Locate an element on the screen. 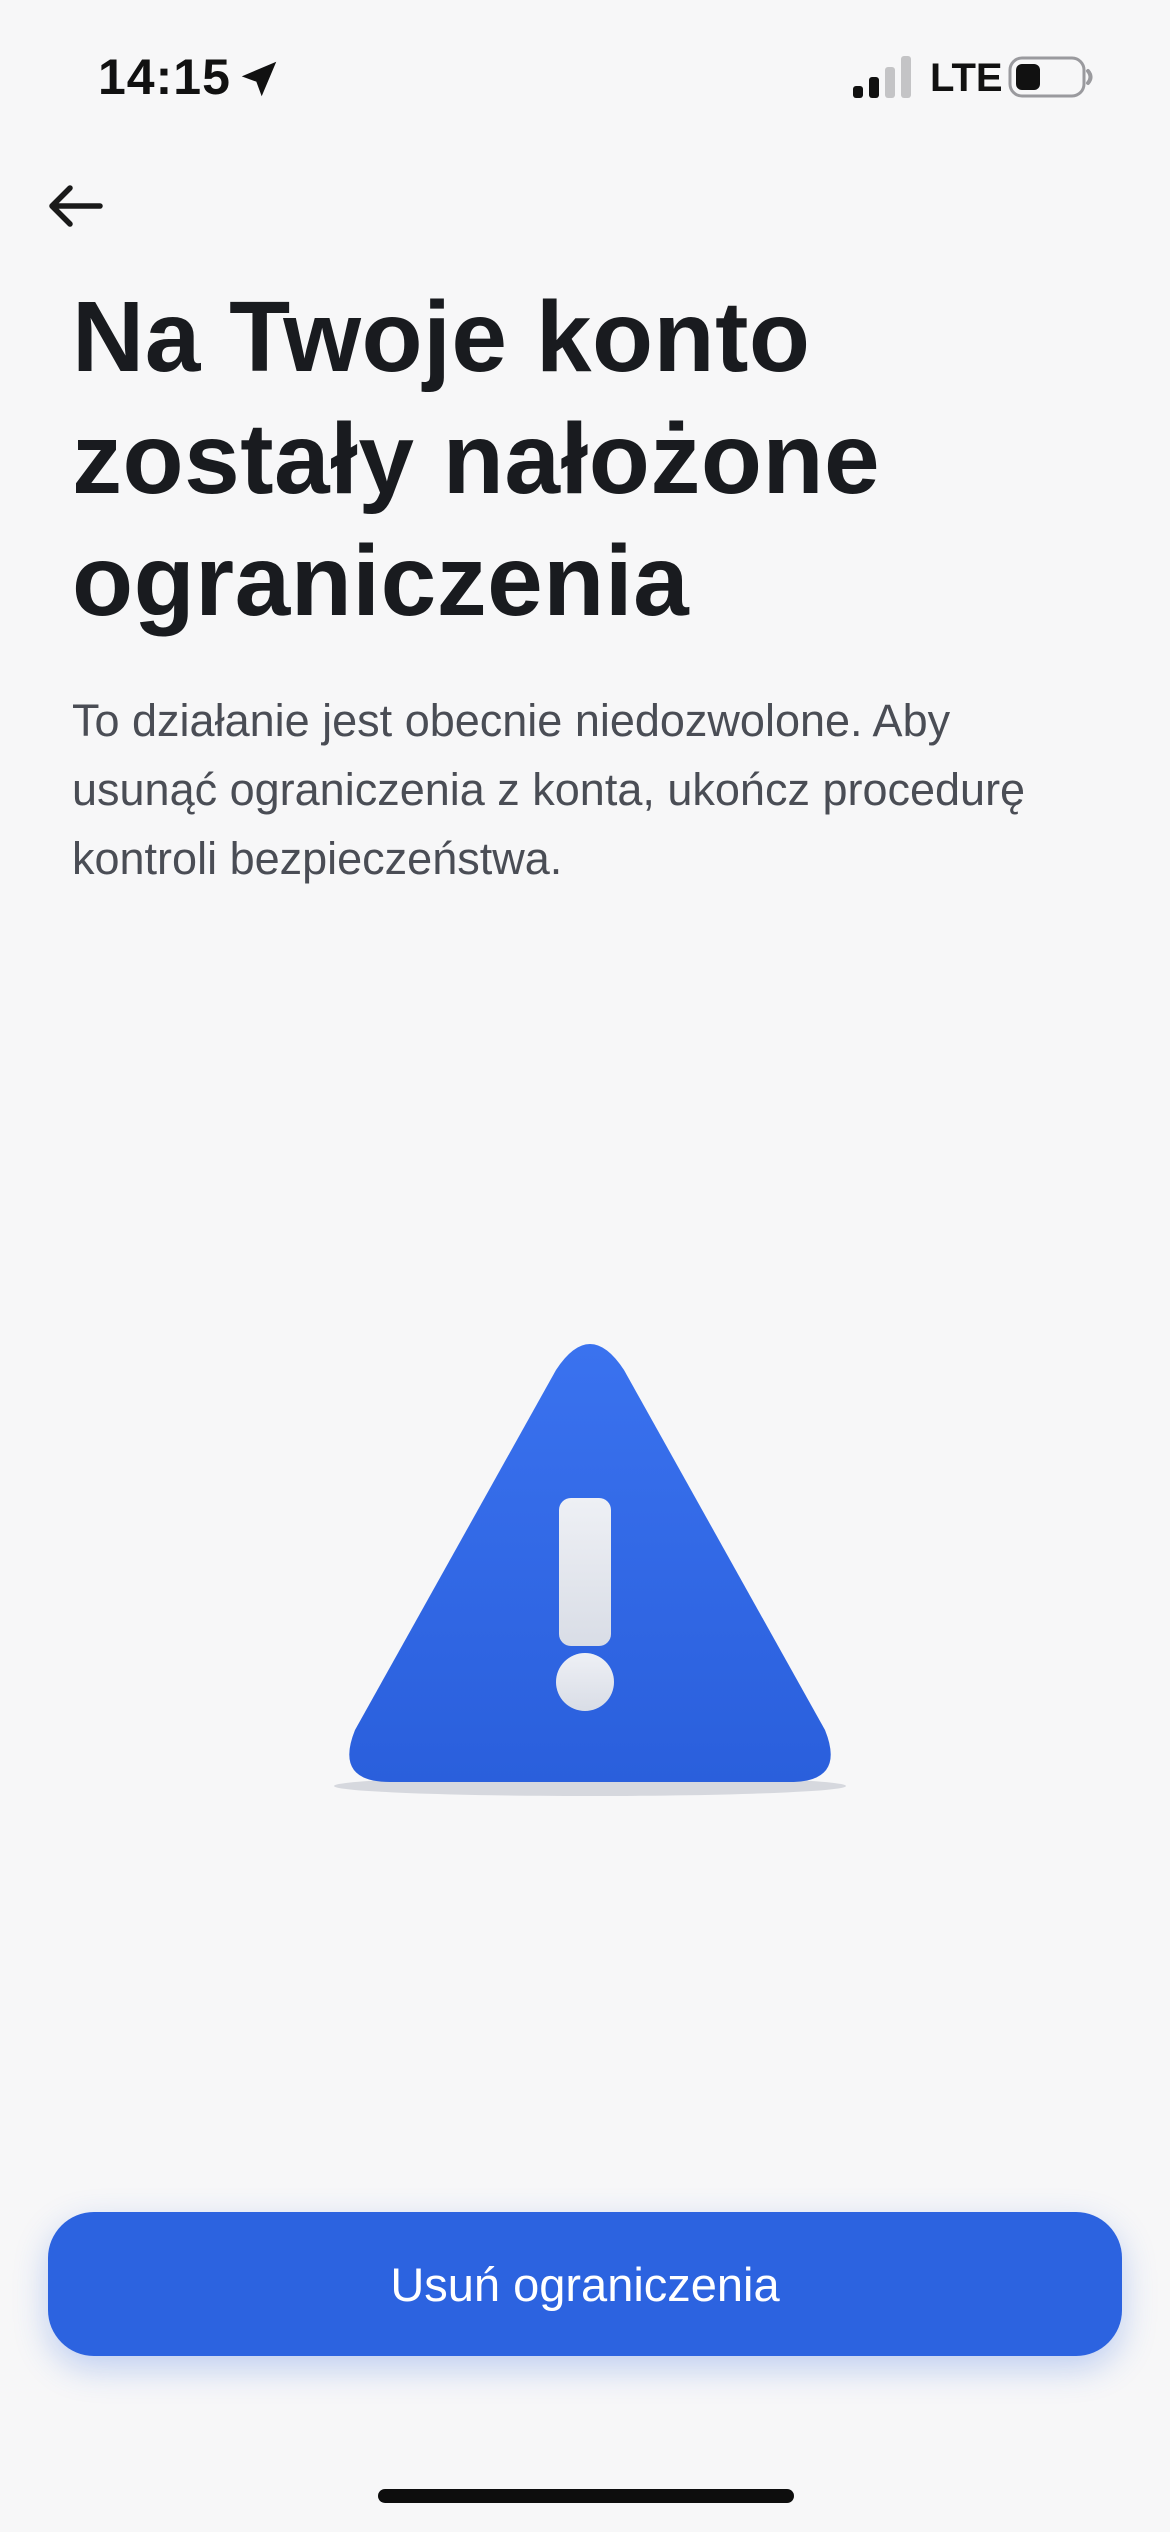  network-type-label: LTE is located at coordinates (966, 78).